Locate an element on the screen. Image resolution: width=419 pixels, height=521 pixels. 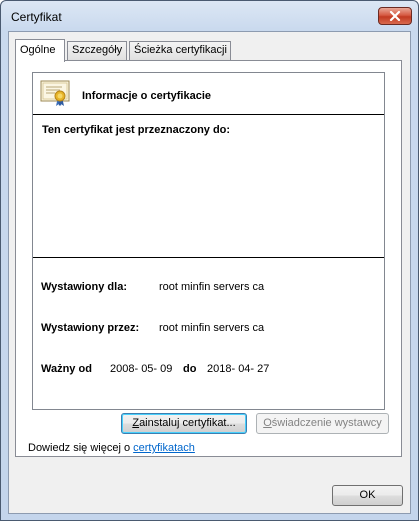
learn-more-prefix: Dowiedz się więcej o is located at coordinates (81, 448).